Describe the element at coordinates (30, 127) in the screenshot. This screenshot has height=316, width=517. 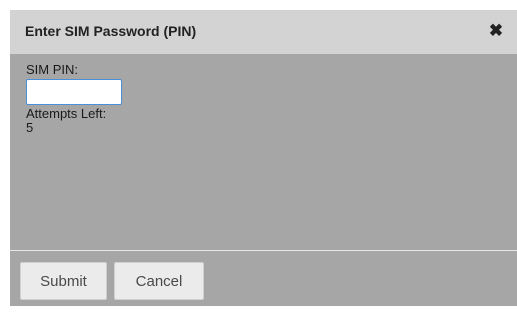
I see `attempts-left-value: 5` at that location.